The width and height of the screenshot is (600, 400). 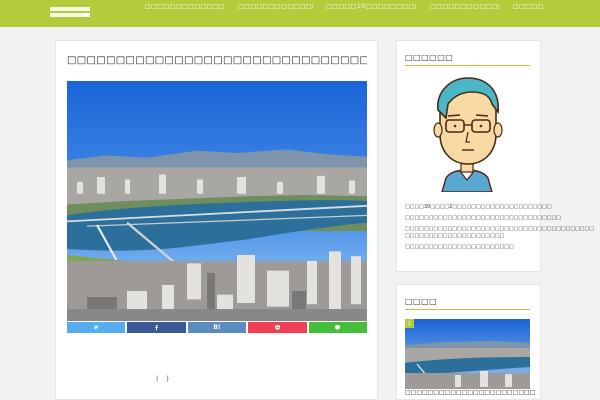 I want to click on ranking-widget-title: □□□□, so click(x=467, y=303).